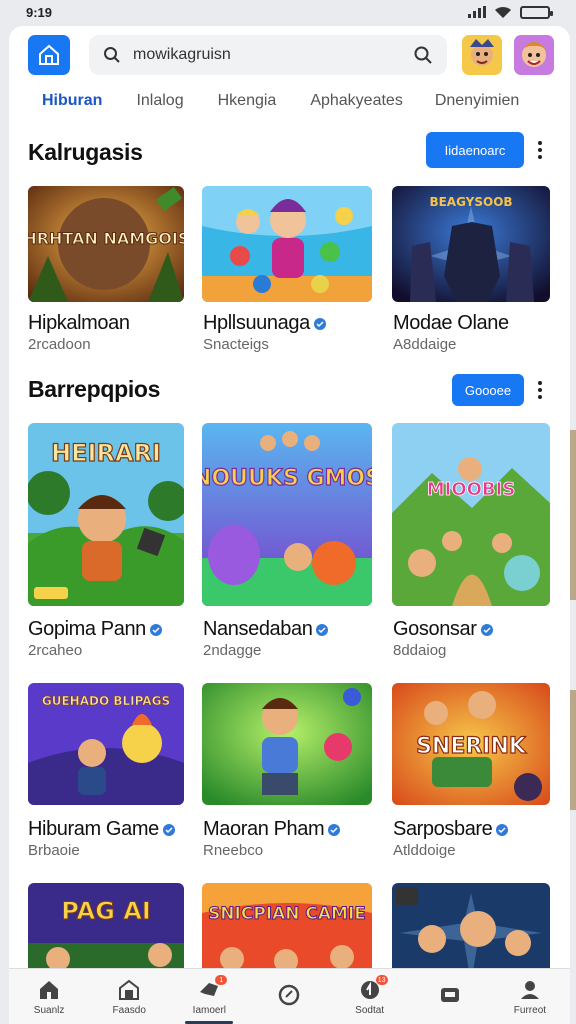 Image resolution: width=576 pixels, height=1024 pixels. What do you see at coordinates (159, 103) in the screenshot?
I see `tab-inlalog: Inlalog` at bounding box center [159, 103].